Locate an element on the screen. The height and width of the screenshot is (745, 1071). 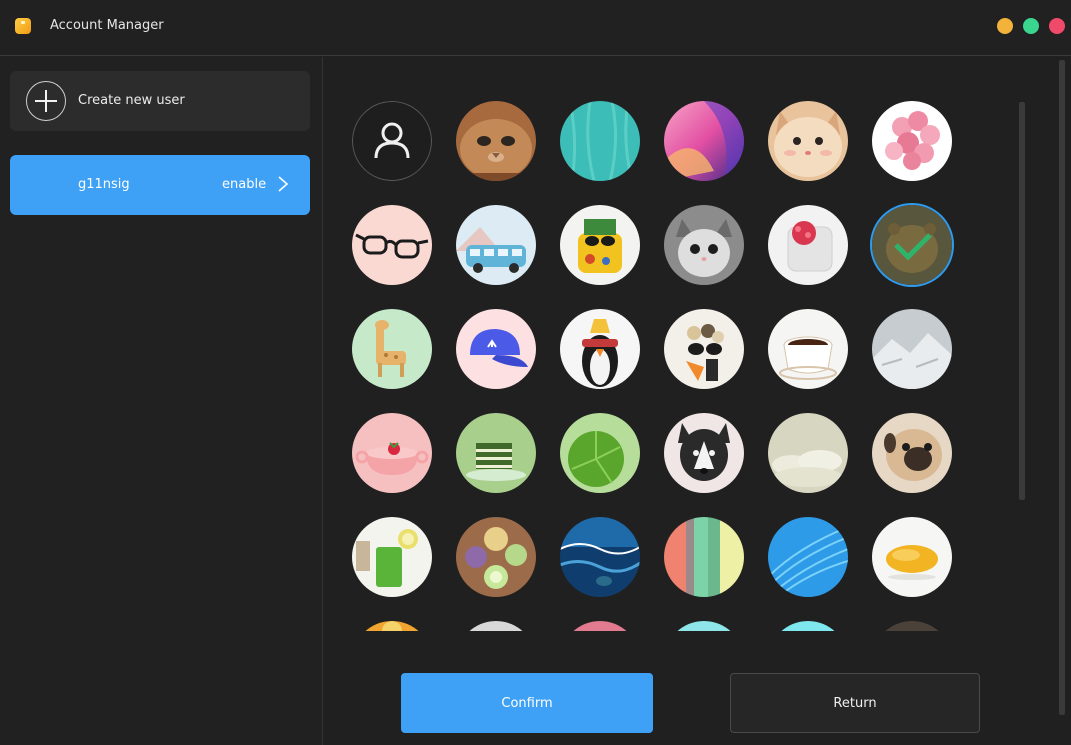
sidebar-item-user: g11nsig enable is located at coordinates (160, 185).